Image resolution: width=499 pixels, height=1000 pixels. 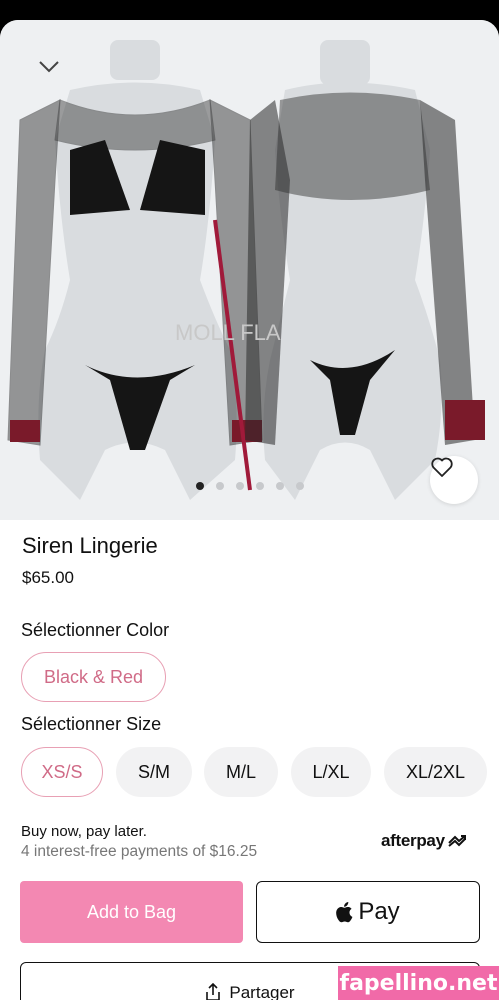 I want to click on collapse-button, so click(x=54, y=72).